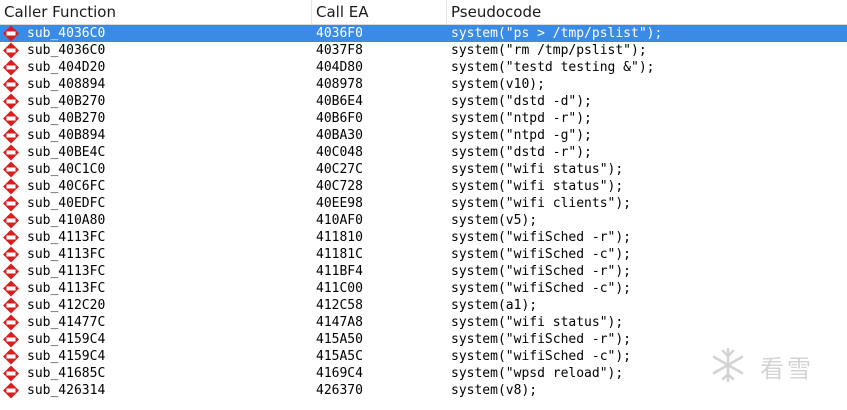 The image size is (847, 410). Describe the element at coordinates (521, 101) in the screenshot. I see `pseudocode-cell: system("dstd -d");` at that location.